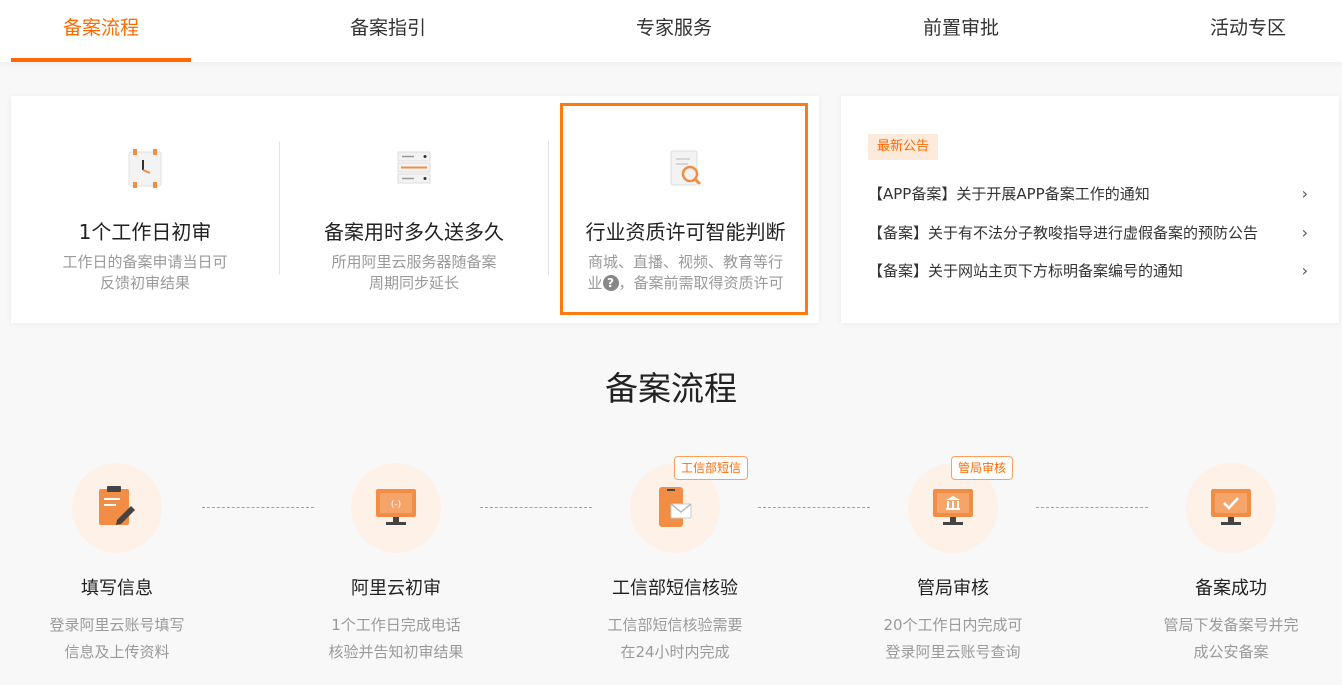 This screenshot has width=1342, height=685. What do you see at coordinates (414, 232) in the screenshot?
I see `feature-title: 备案用时多久送多久` at bounding box center [414, 232].